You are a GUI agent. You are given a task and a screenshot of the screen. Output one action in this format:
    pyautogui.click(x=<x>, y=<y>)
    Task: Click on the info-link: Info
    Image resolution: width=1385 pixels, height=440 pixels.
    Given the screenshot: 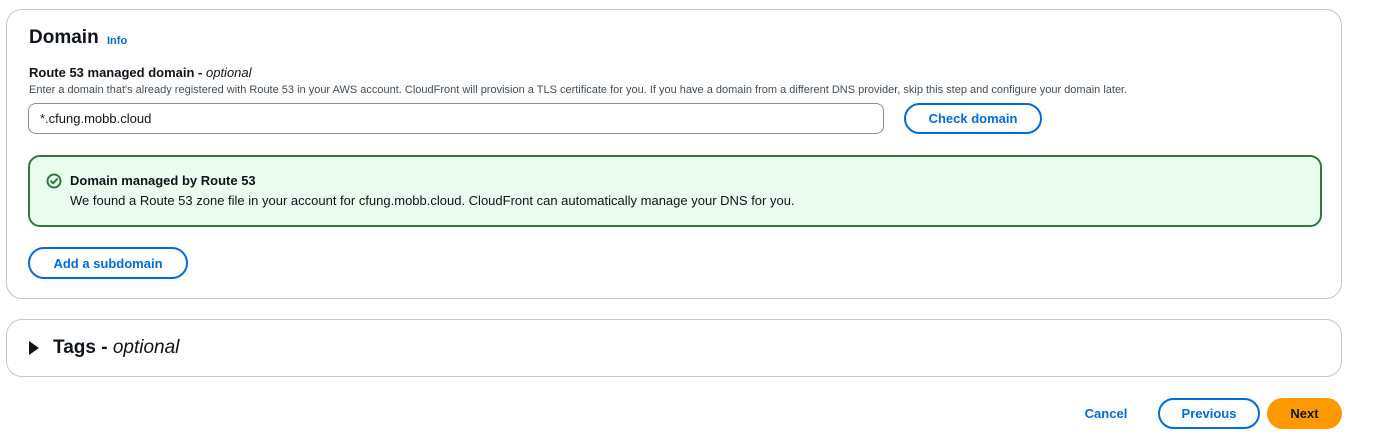 What is the action you would take?
    pyautogui.click(x=117, y=41)
    